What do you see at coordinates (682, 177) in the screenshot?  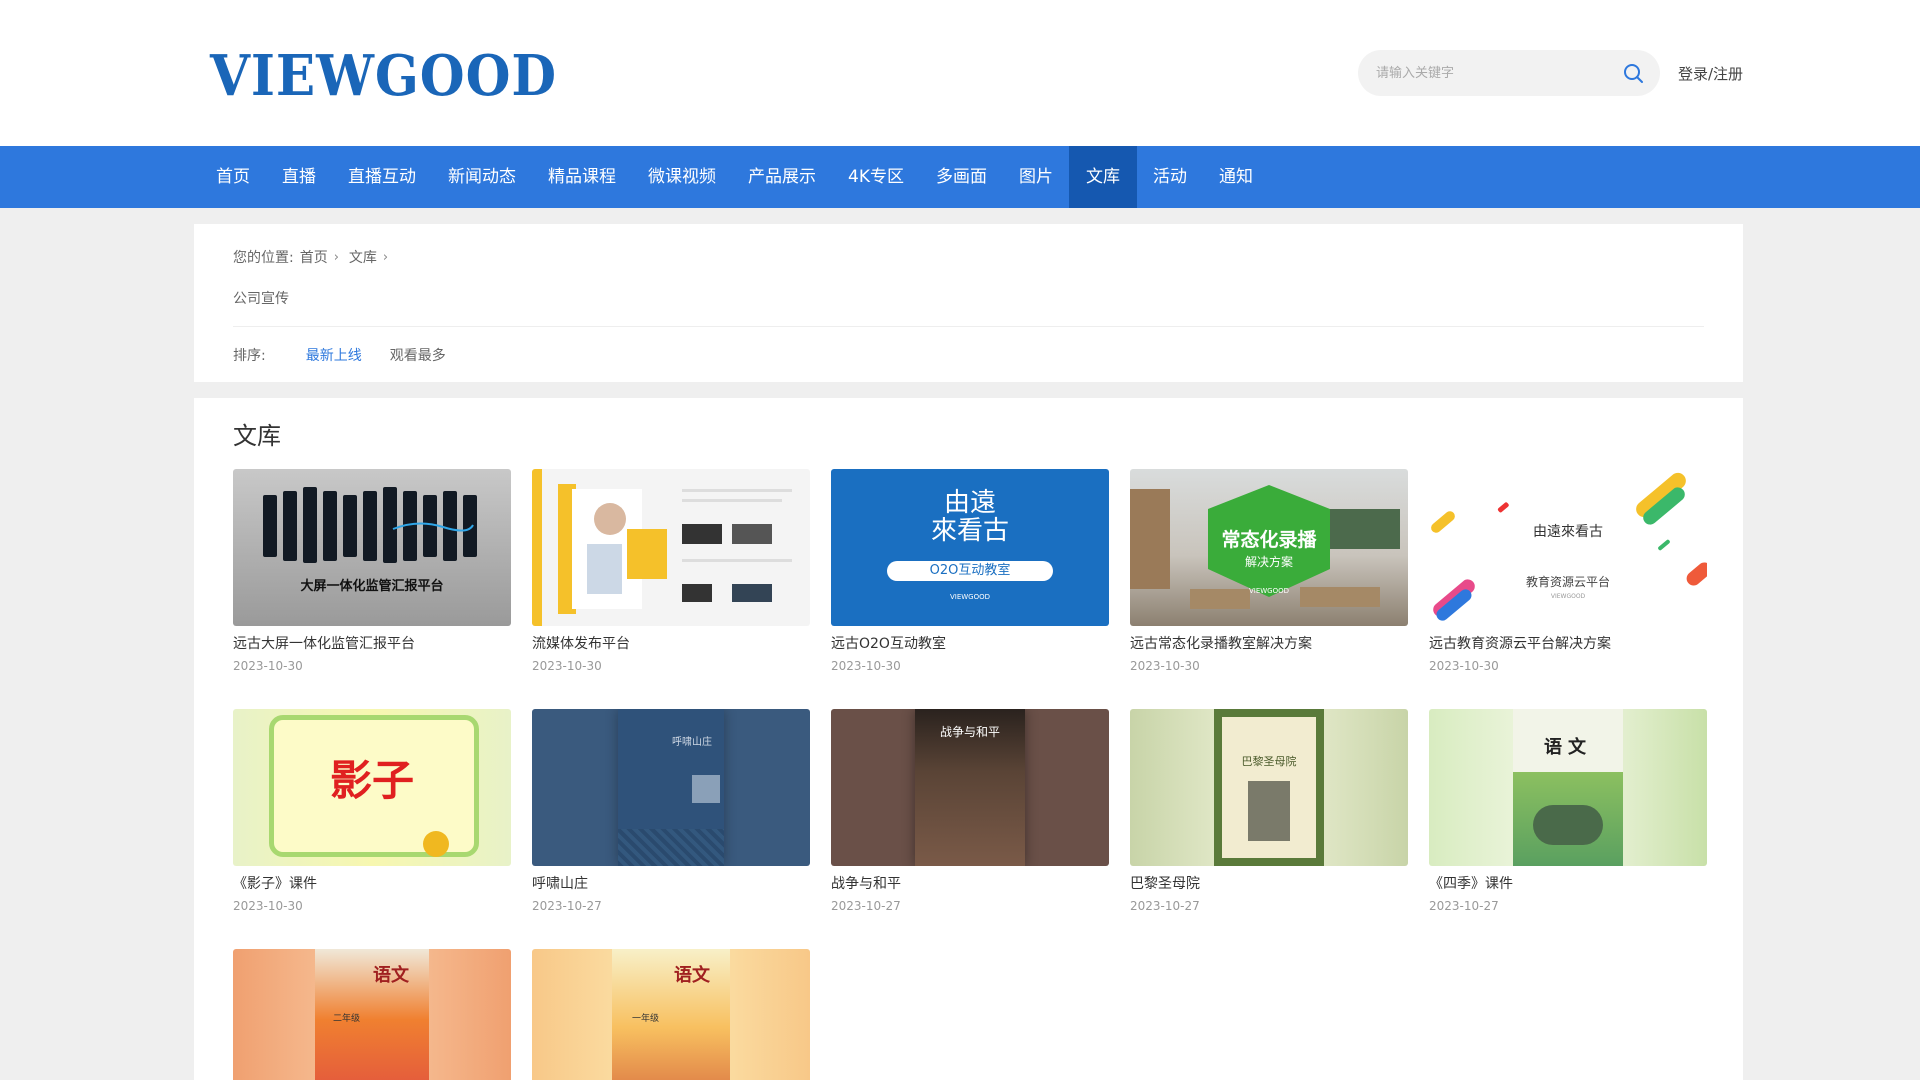 I see `nav-item: 微课视频` at bounding box center [682, 177].